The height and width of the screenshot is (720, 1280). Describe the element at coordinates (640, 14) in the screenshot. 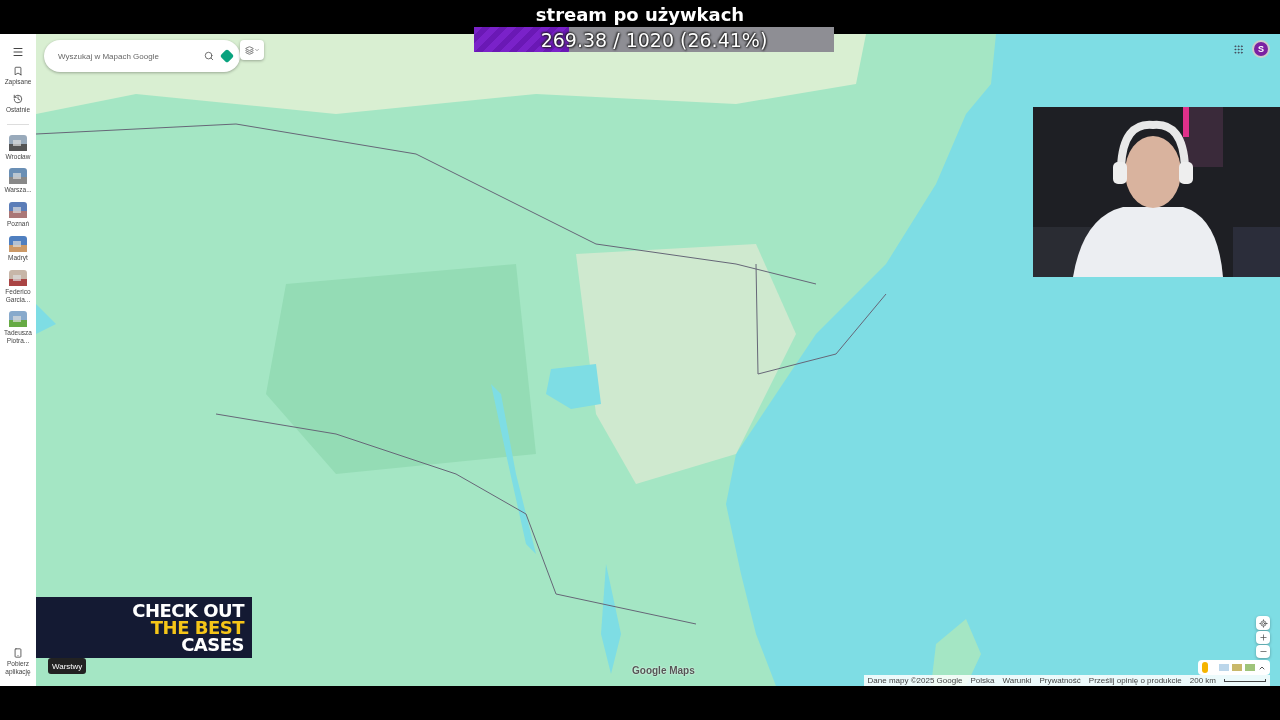

I see `stream-title: stream po używkach` at that location.